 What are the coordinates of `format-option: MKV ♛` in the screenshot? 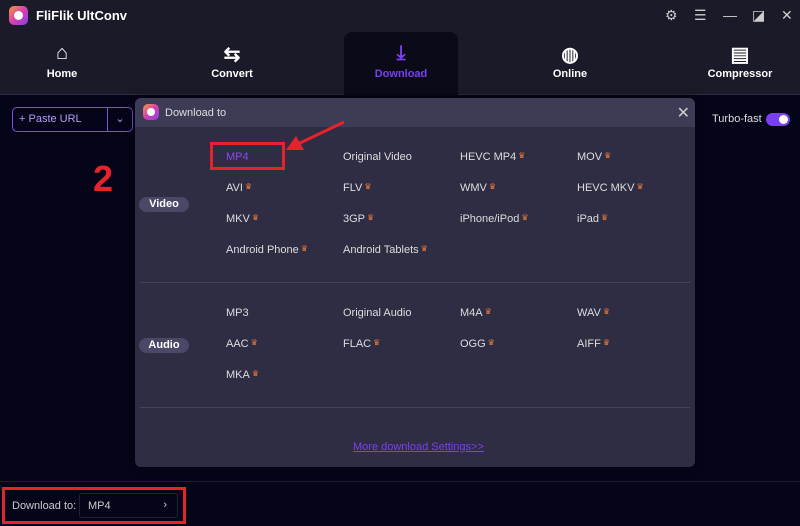 It's located at (242, 219).